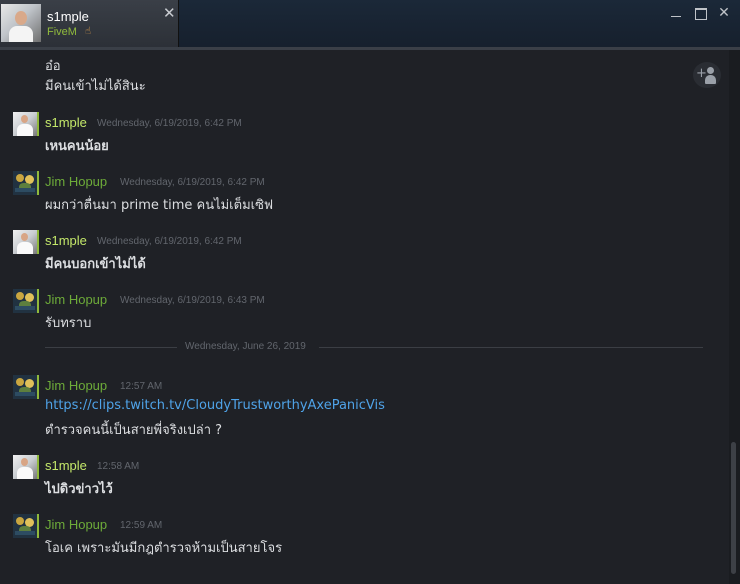 Image resolution: width=740 pixels, height=584 pixels. What do you see at coordinates (88, 31) in the screenshot?
I see `hand-icon: ☝` at bounding box center [88, 31].